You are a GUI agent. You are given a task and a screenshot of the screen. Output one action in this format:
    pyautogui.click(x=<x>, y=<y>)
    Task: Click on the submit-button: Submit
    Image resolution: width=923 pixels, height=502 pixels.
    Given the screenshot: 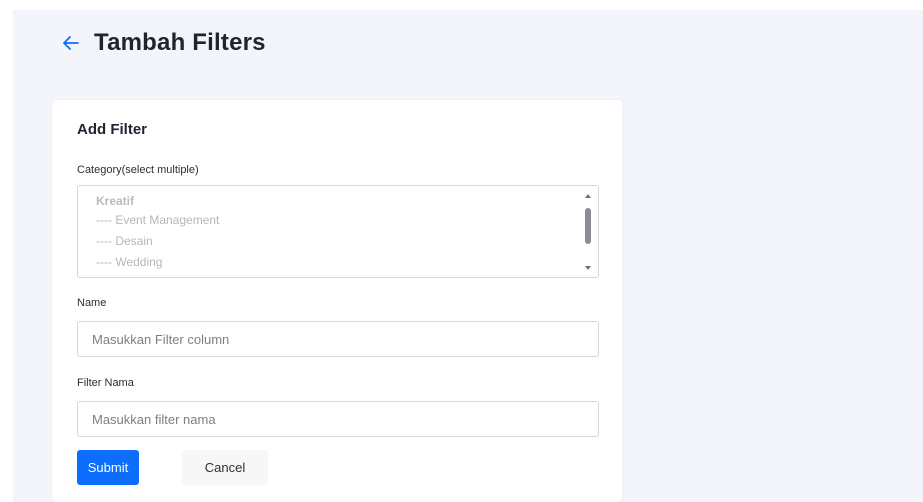 What is the action you would take?
    pyautogui.click(x=108, y=467)
    